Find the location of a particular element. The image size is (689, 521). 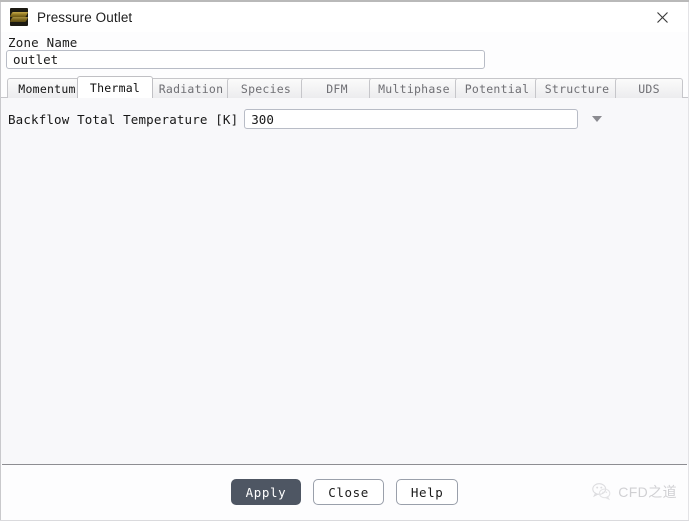

tab-dfm: DFM is located at coordinates (337, 88).